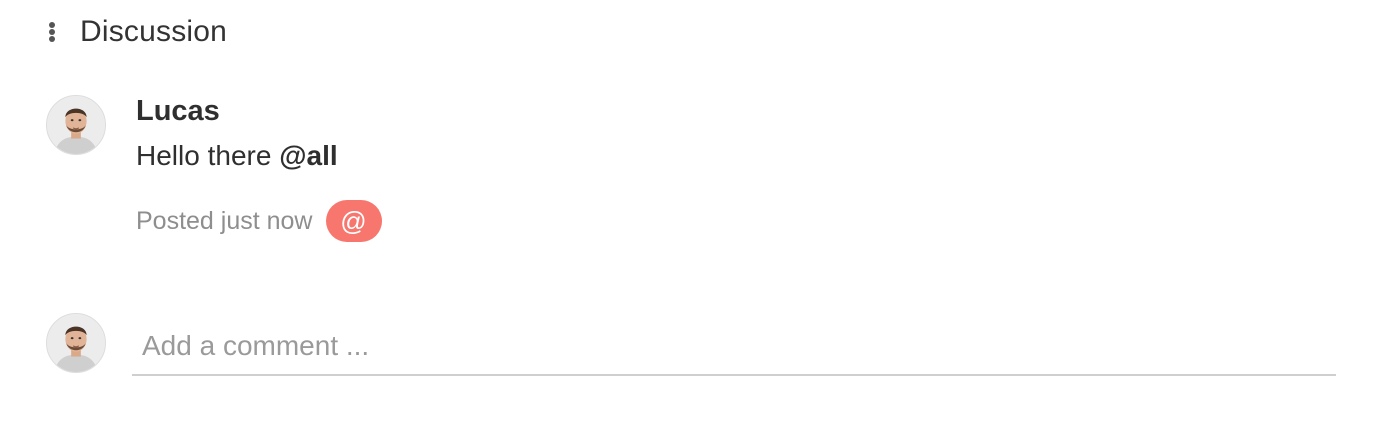  I want to click on vertical-ellipsis-icon, so click(52, 32).